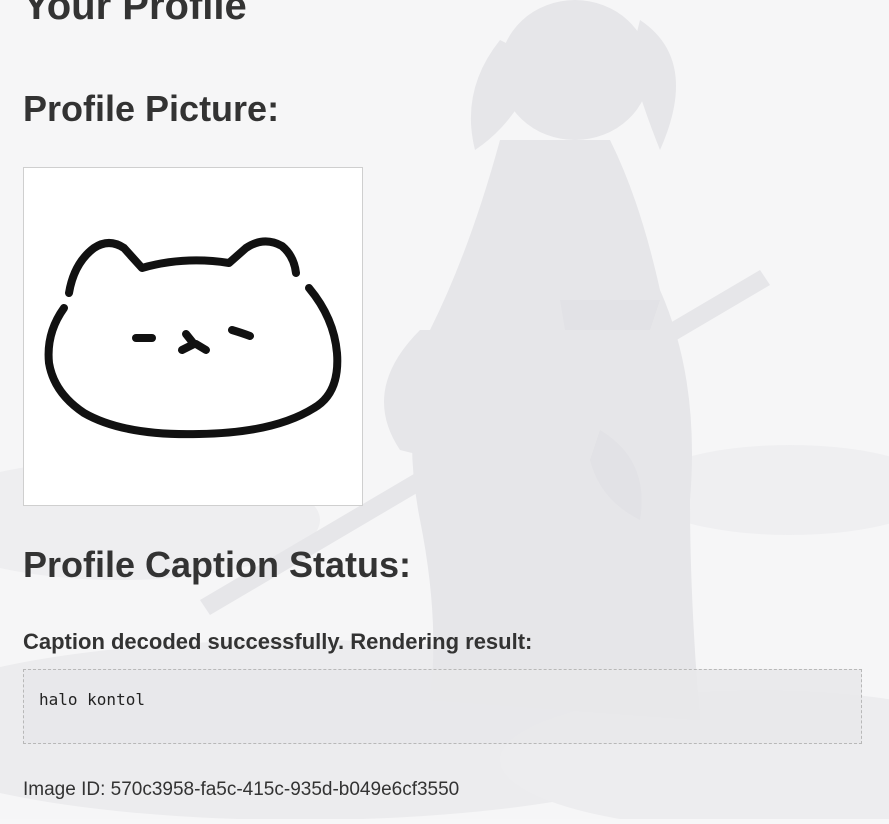 The image size is (889, 824). I want to click on cat-face-drawing-icon, so click(193, 338).